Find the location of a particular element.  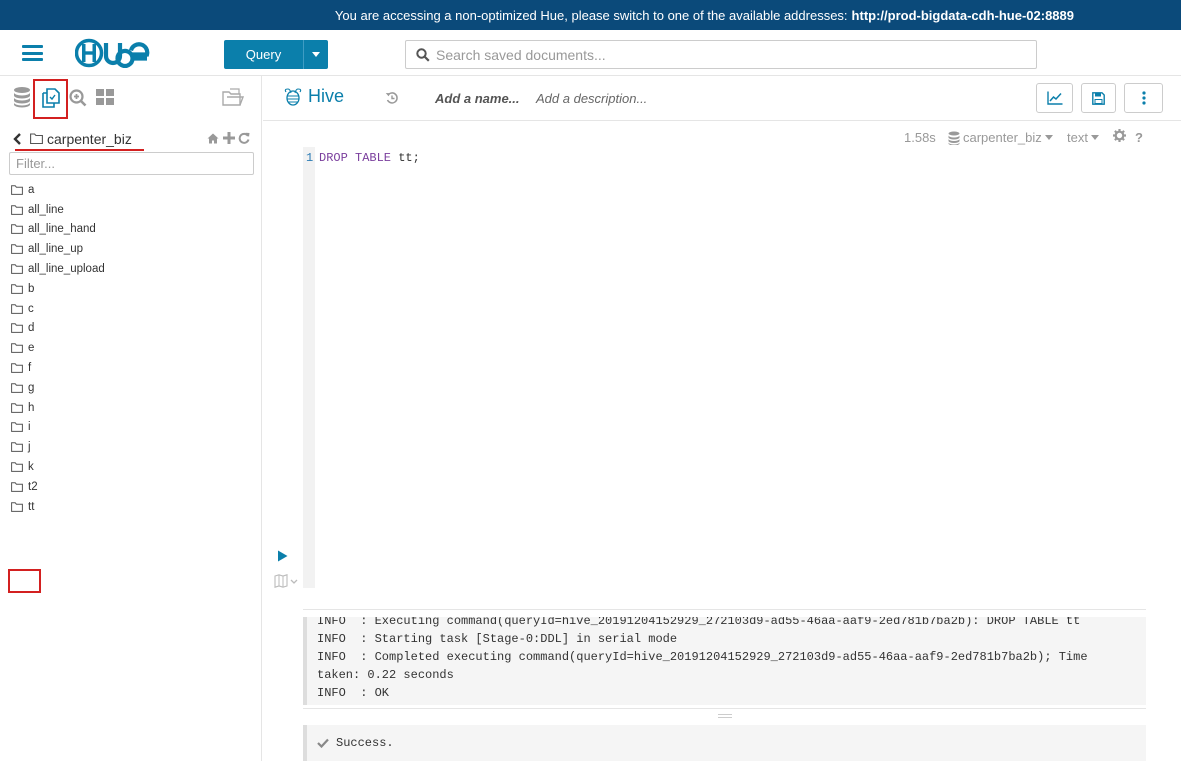

result-status: Success. is located at coordinates (724, 743).